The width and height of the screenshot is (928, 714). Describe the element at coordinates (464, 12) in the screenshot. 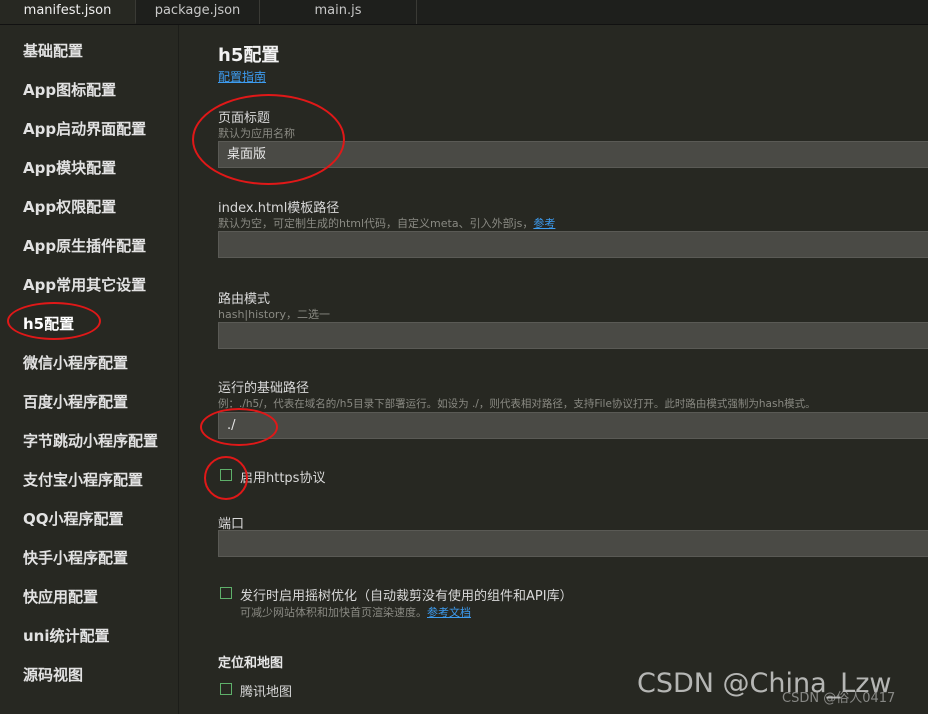

I see `editor-tabs: manifest.json package.json main.js` at that location.